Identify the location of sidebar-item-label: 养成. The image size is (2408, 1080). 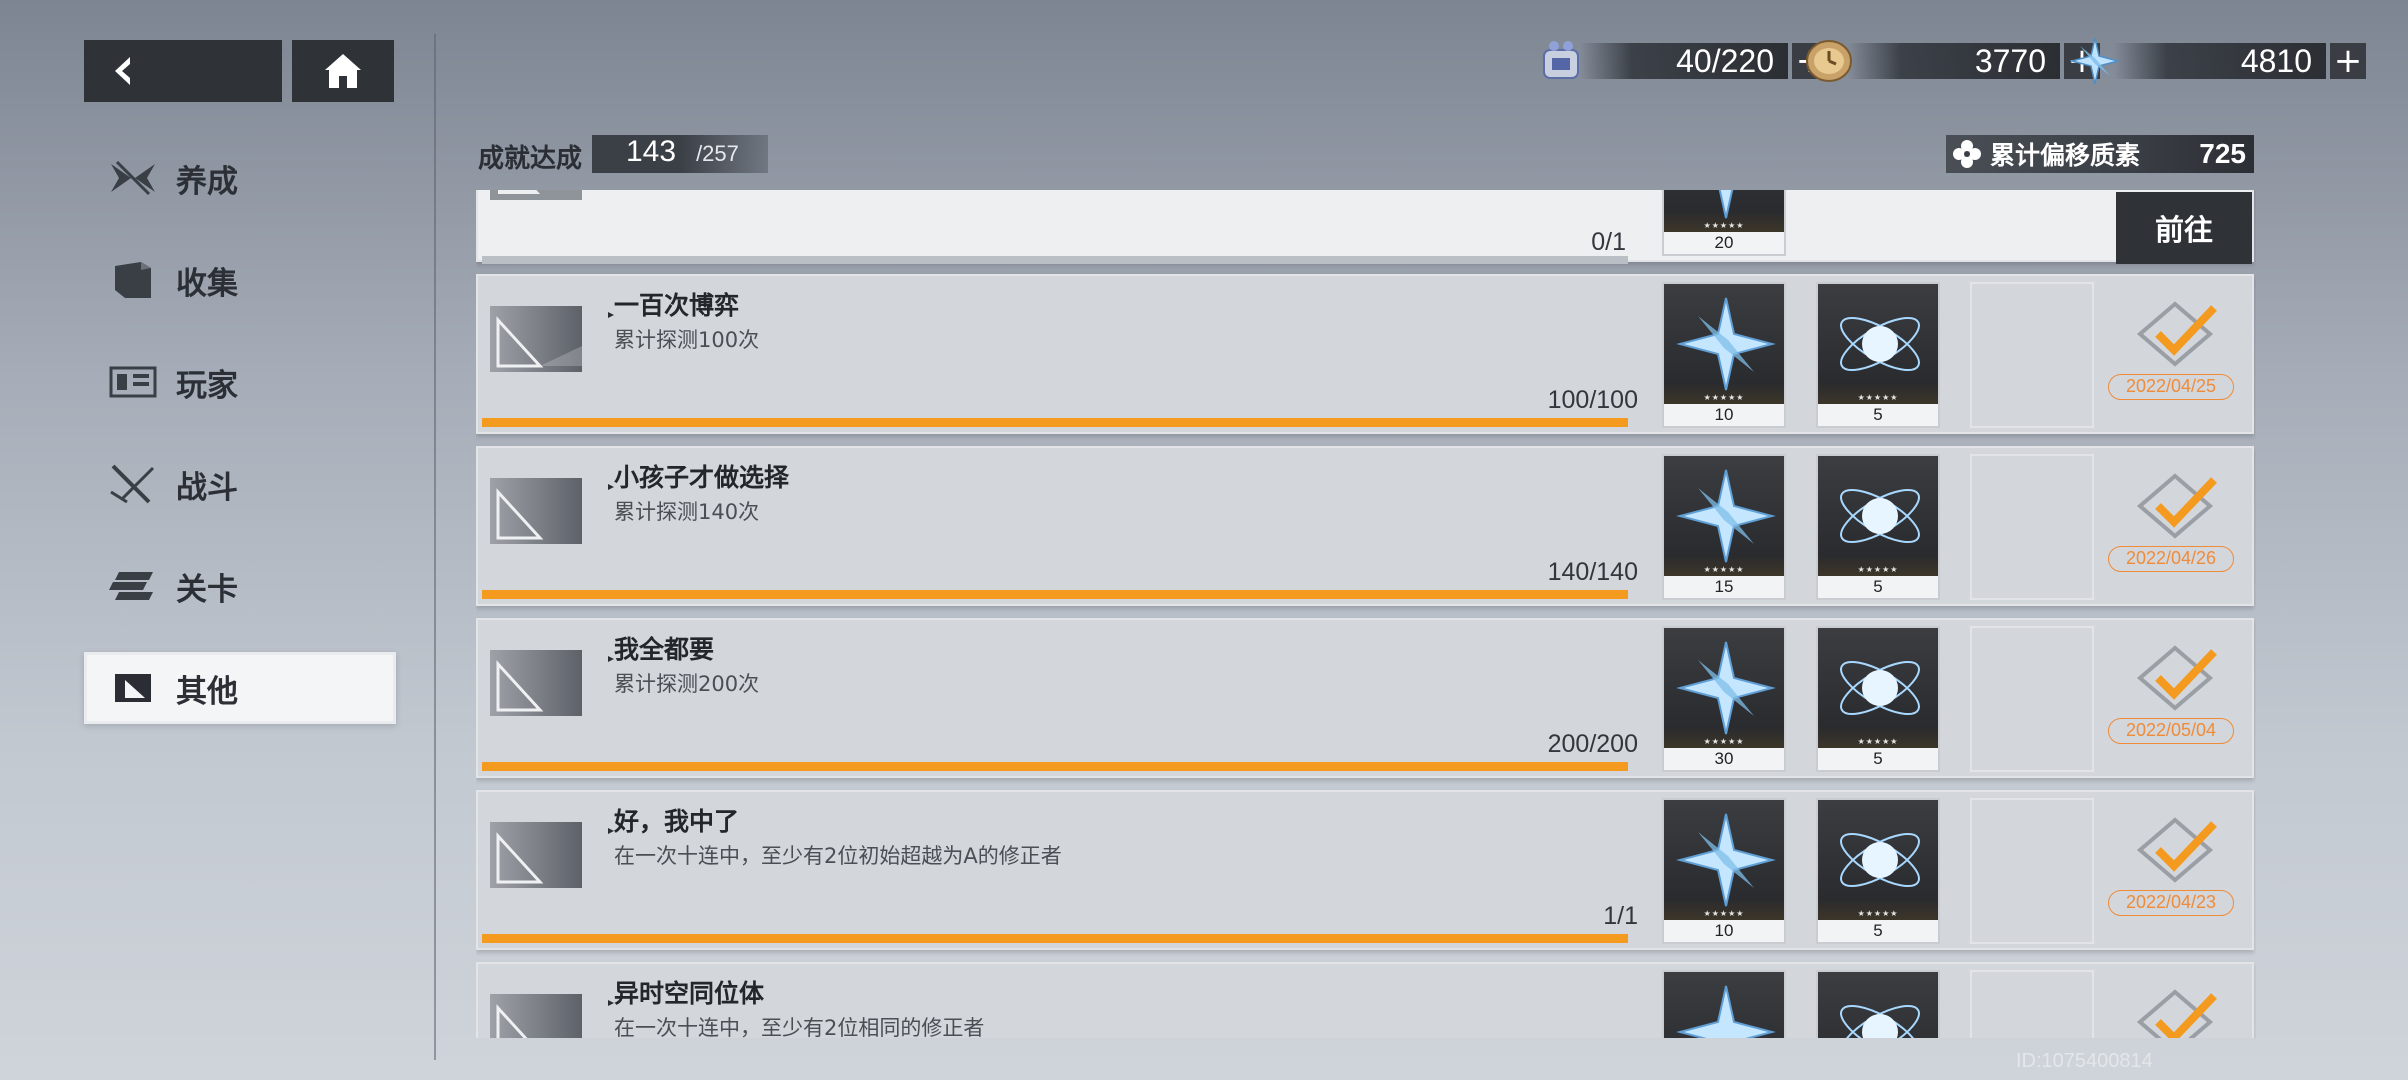
(207, 181).